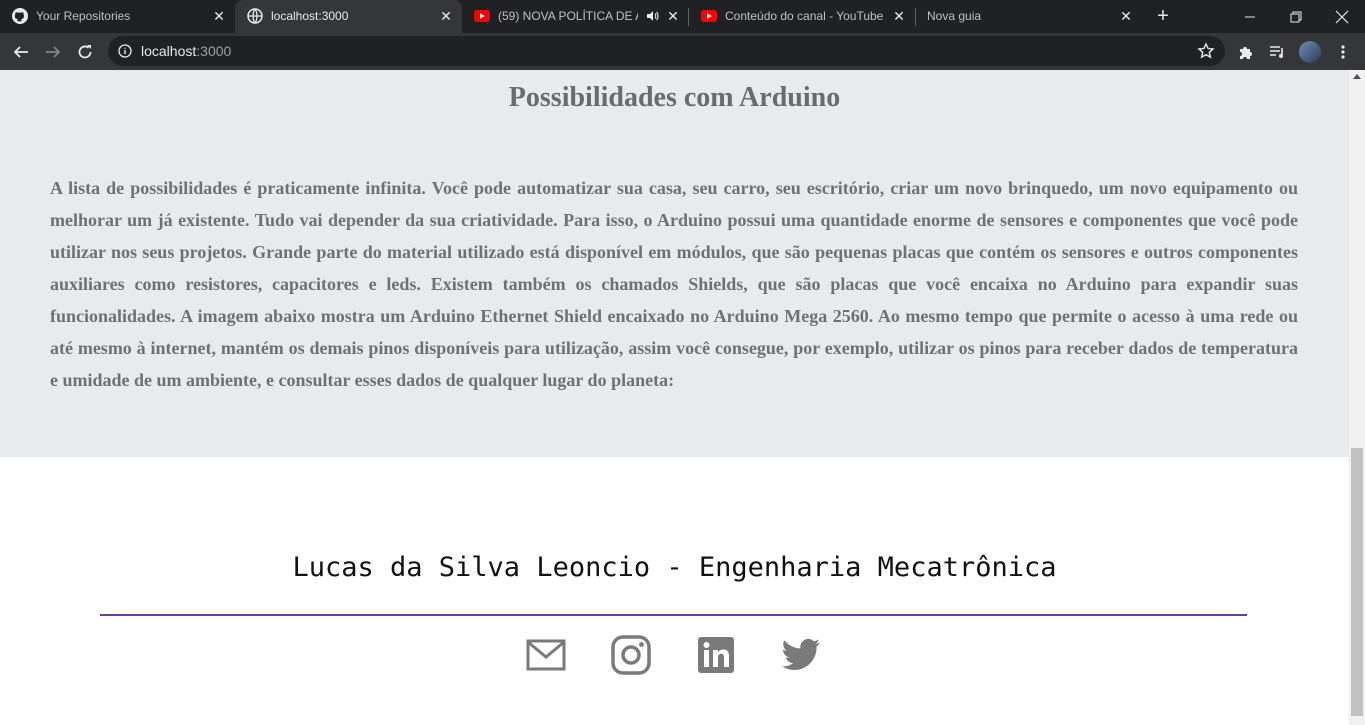 This screenshot has width=1365, height=725. I want to click on info-icon, so click(125, 51).